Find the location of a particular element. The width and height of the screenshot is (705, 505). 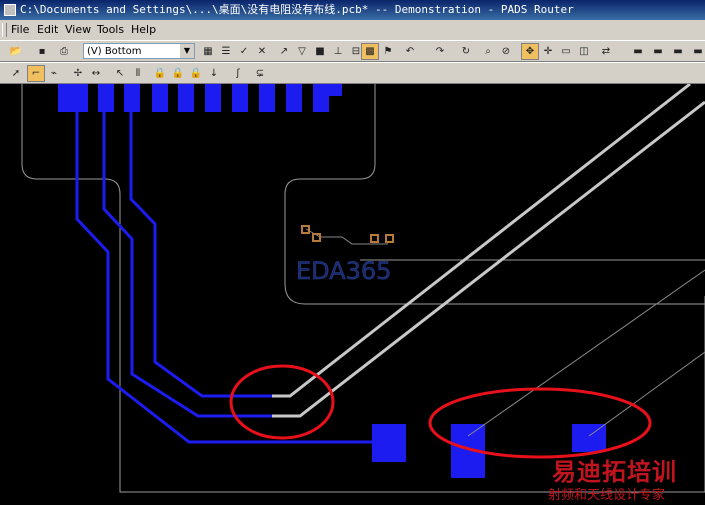

view-area-icon: ▭ is located at coordinates (566, 51).